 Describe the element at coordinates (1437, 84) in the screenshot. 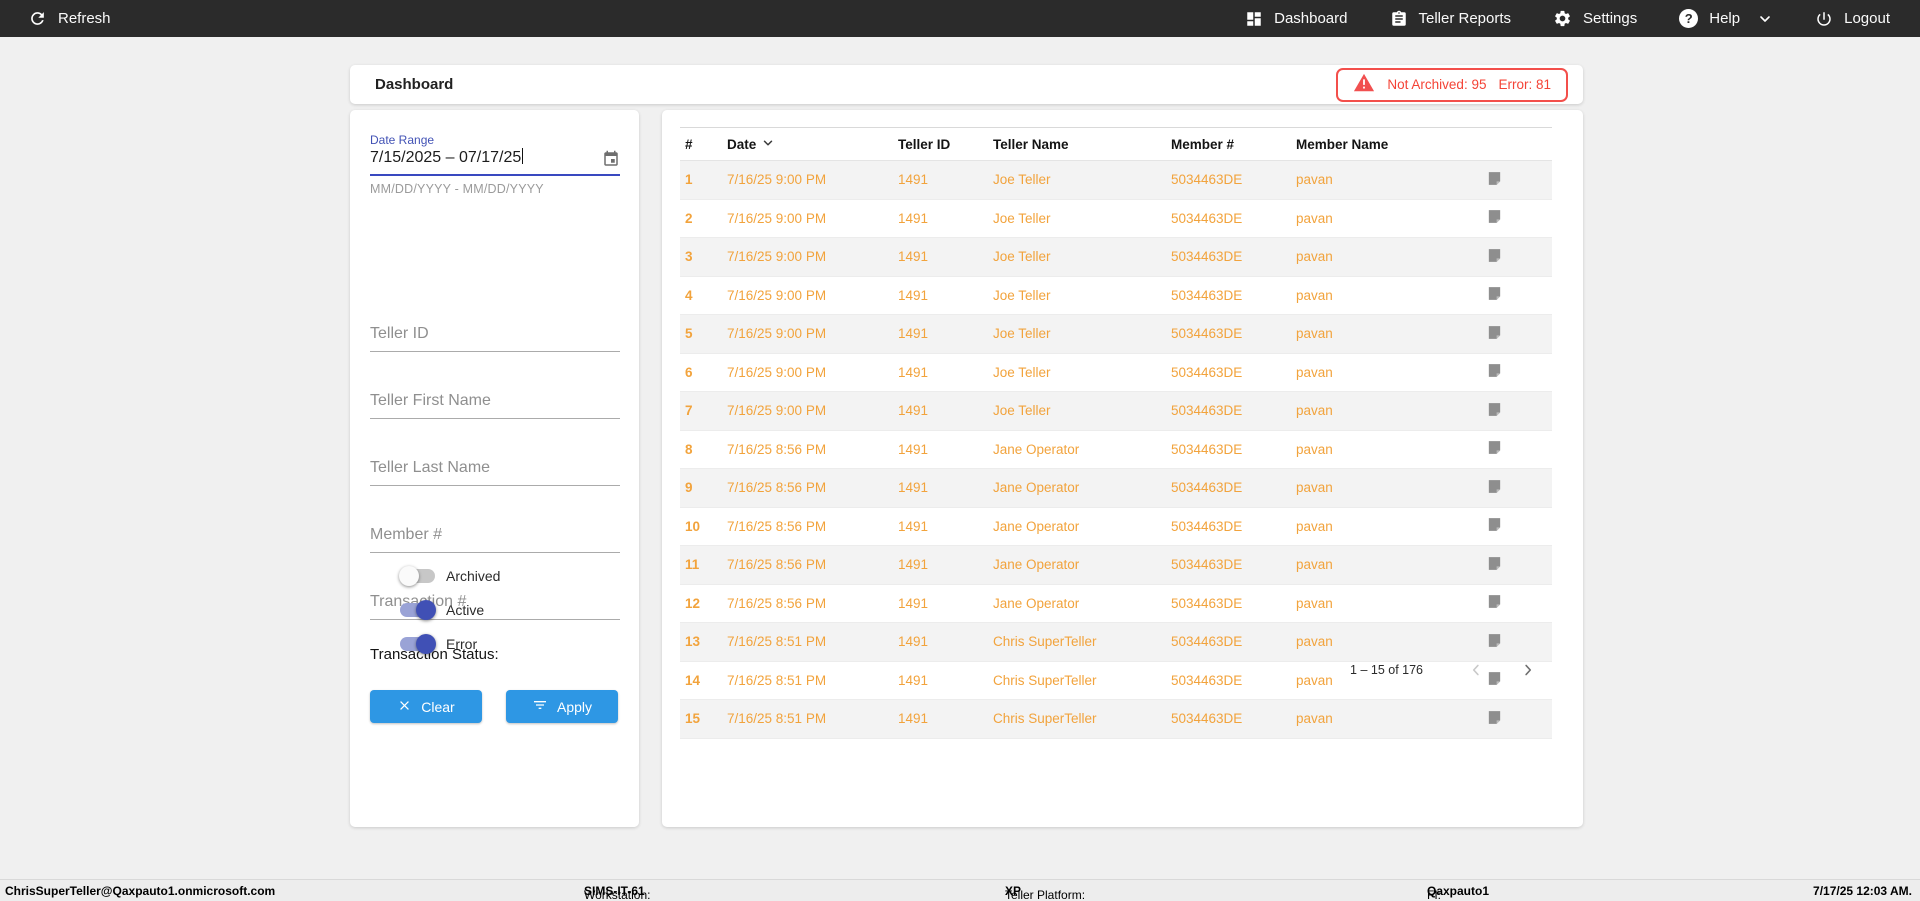

I see `alert-not-archived: Not Archived: 95` at that location.